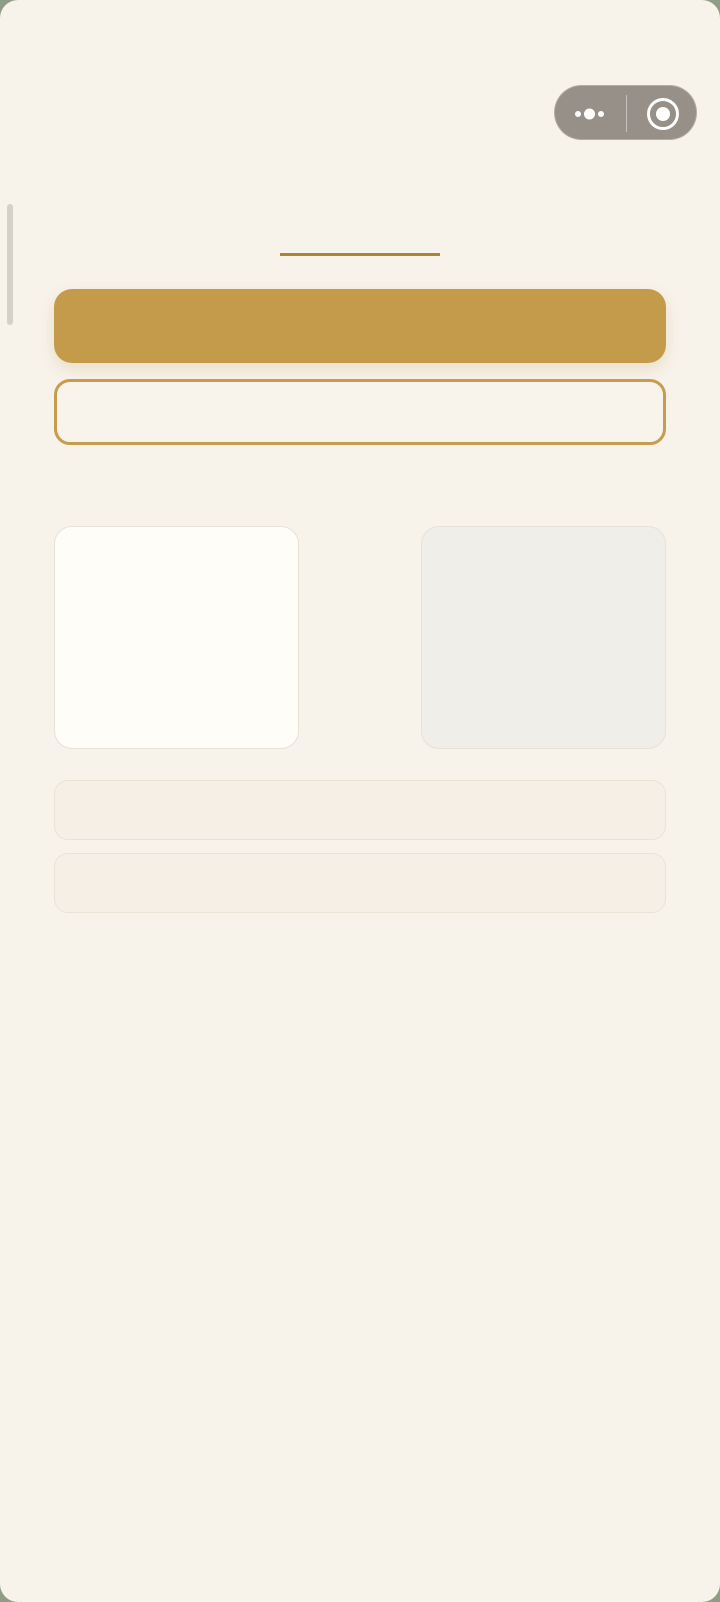  Describe the element at coordinates (360, 326) in the screenshot. I see `primary-action-button` at that location.